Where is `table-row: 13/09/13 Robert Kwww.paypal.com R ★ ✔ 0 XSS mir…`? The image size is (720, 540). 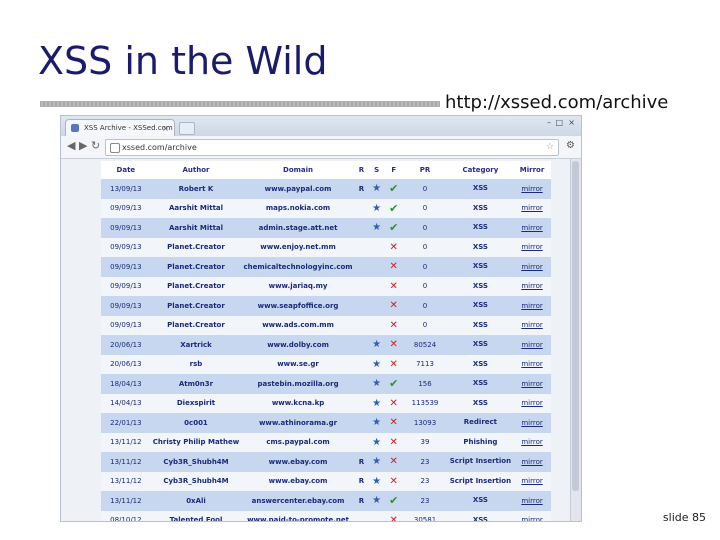 table-row: 13/09/13 Robert Kwww.paypal.com R ★ ✔ 0 XSS mir… is located at coordinates (326, 189).